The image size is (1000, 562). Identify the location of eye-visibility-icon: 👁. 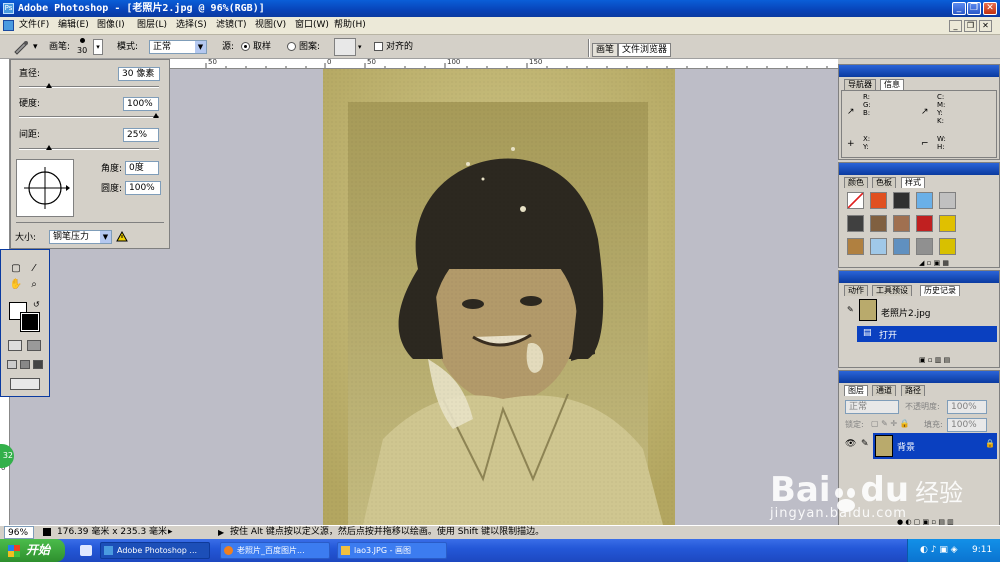
(850, 444).